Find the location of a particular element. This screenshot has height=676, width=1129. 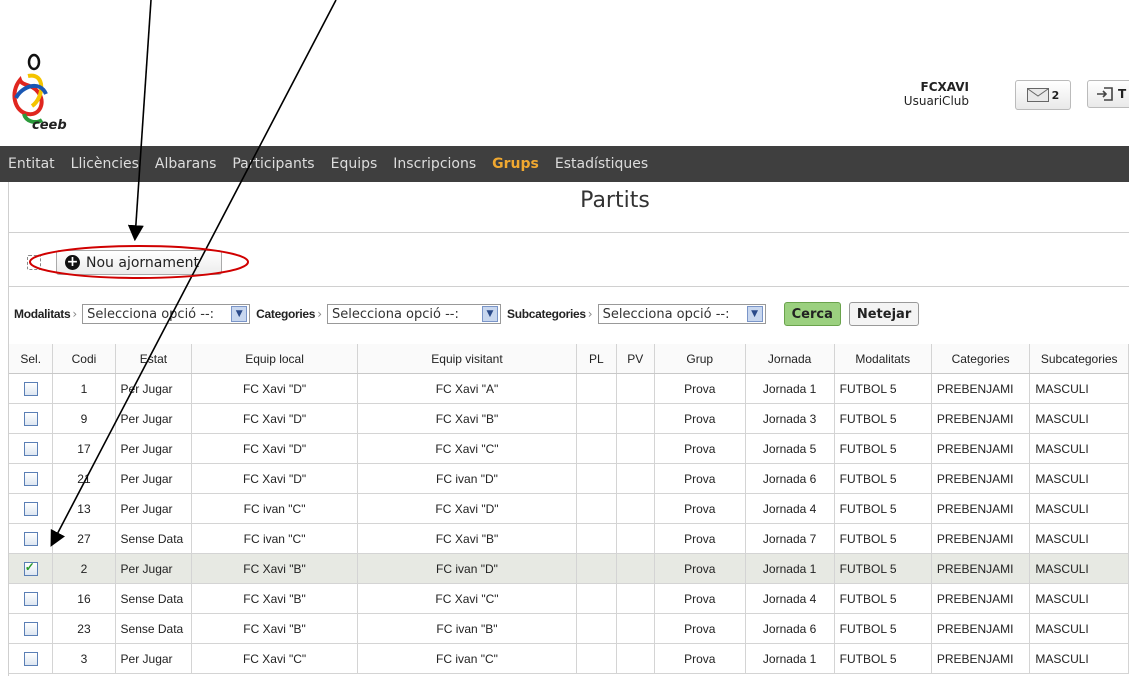

cell-estat: Sense Data is located at coordinates (154, 598).